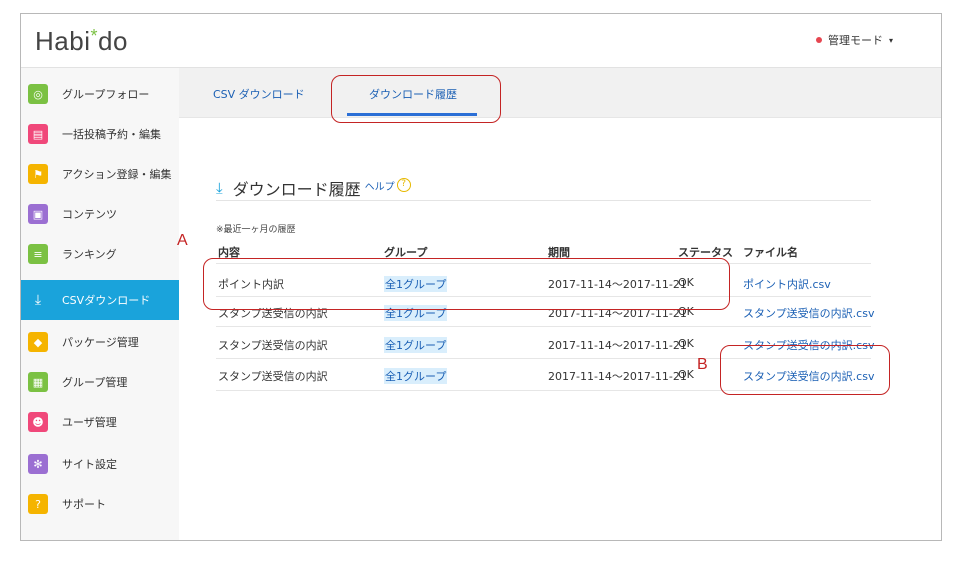 The height and width of the screenshot is (562, 963). What do you see at coordinates (466, 284) in the screenshot?
I see `annotation-box-a` at bounding box center [466, 284].